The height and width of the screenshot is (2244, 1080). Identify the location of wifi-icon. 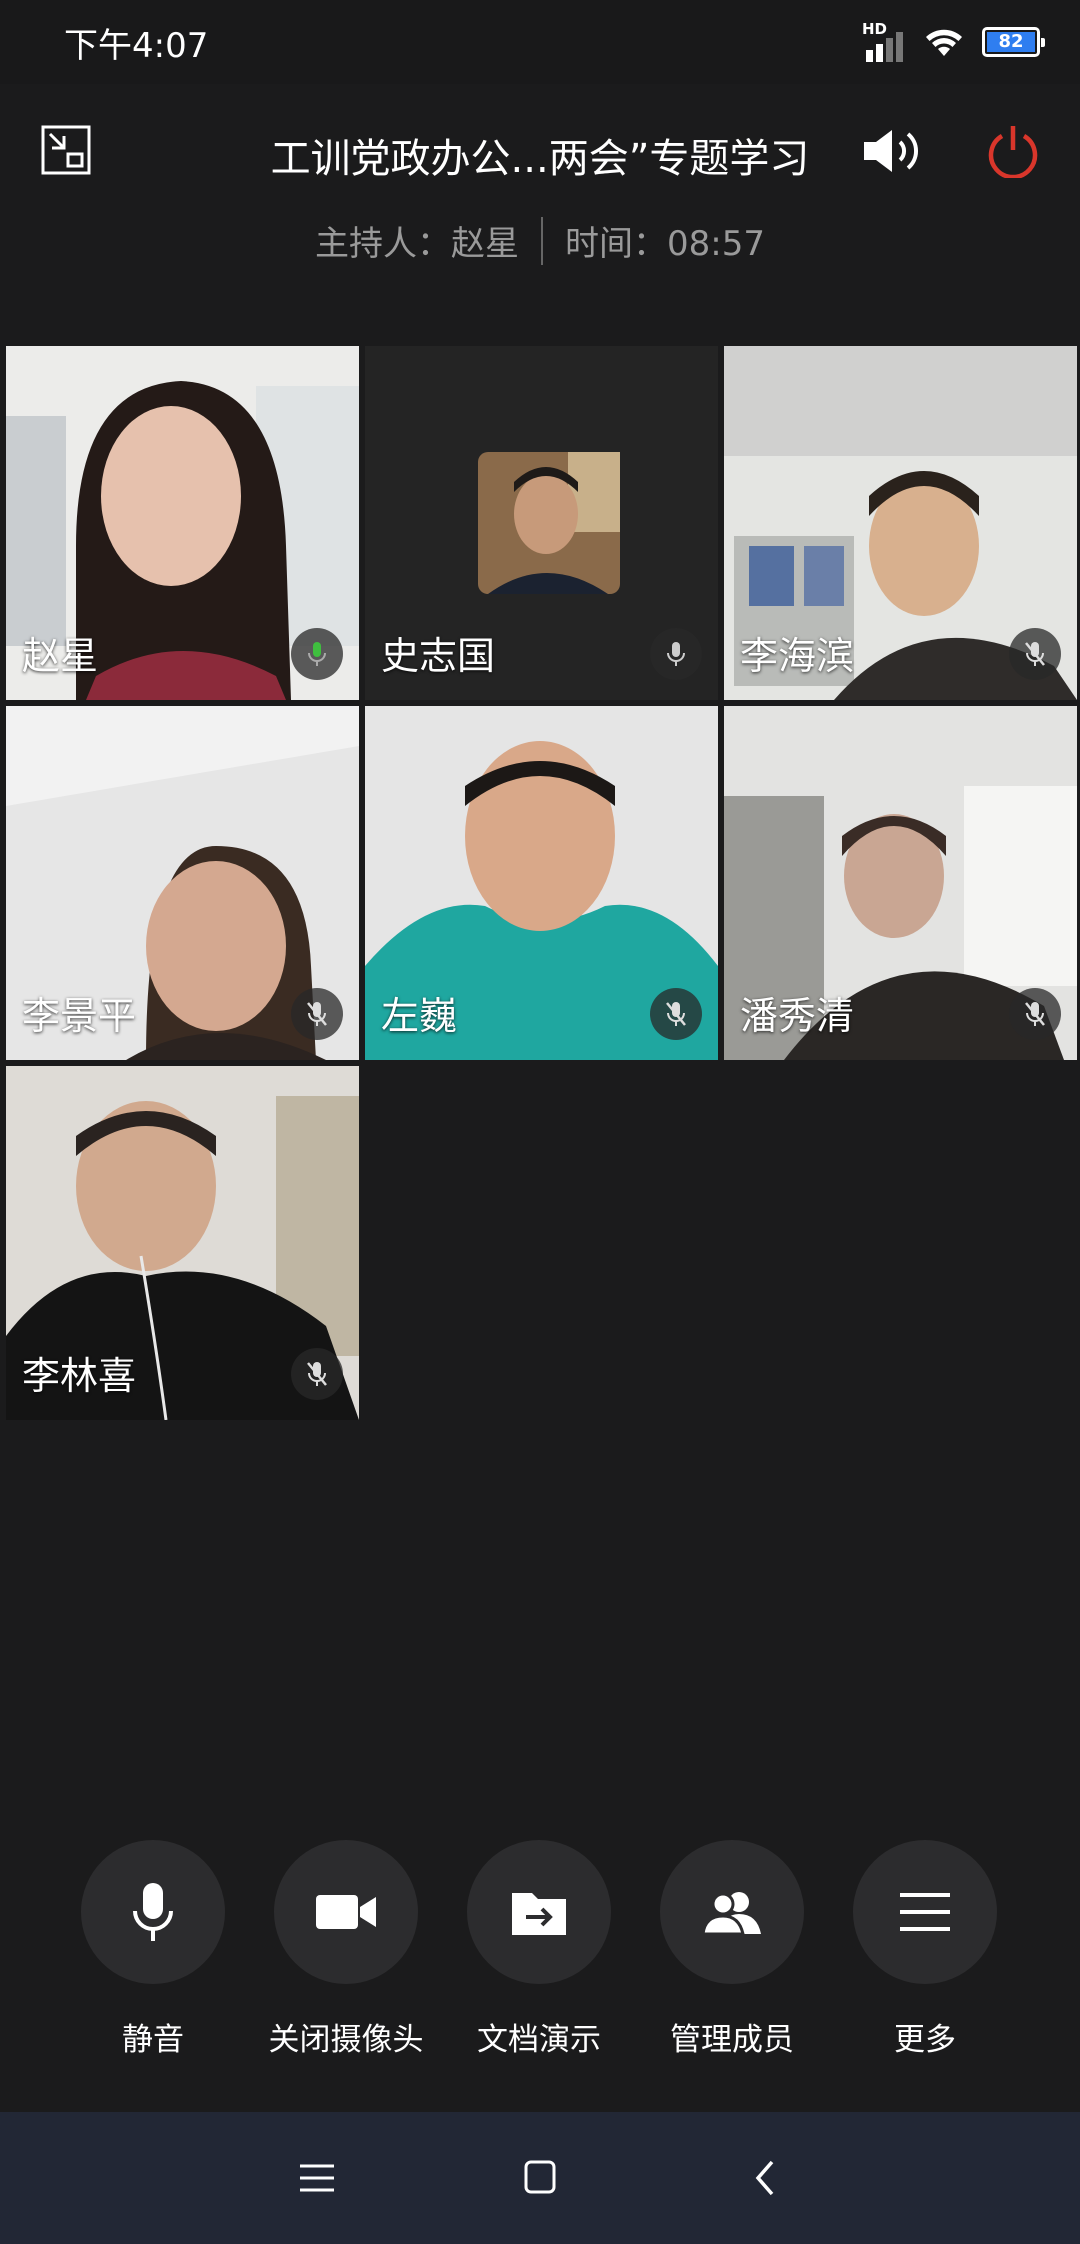
(944, 42).